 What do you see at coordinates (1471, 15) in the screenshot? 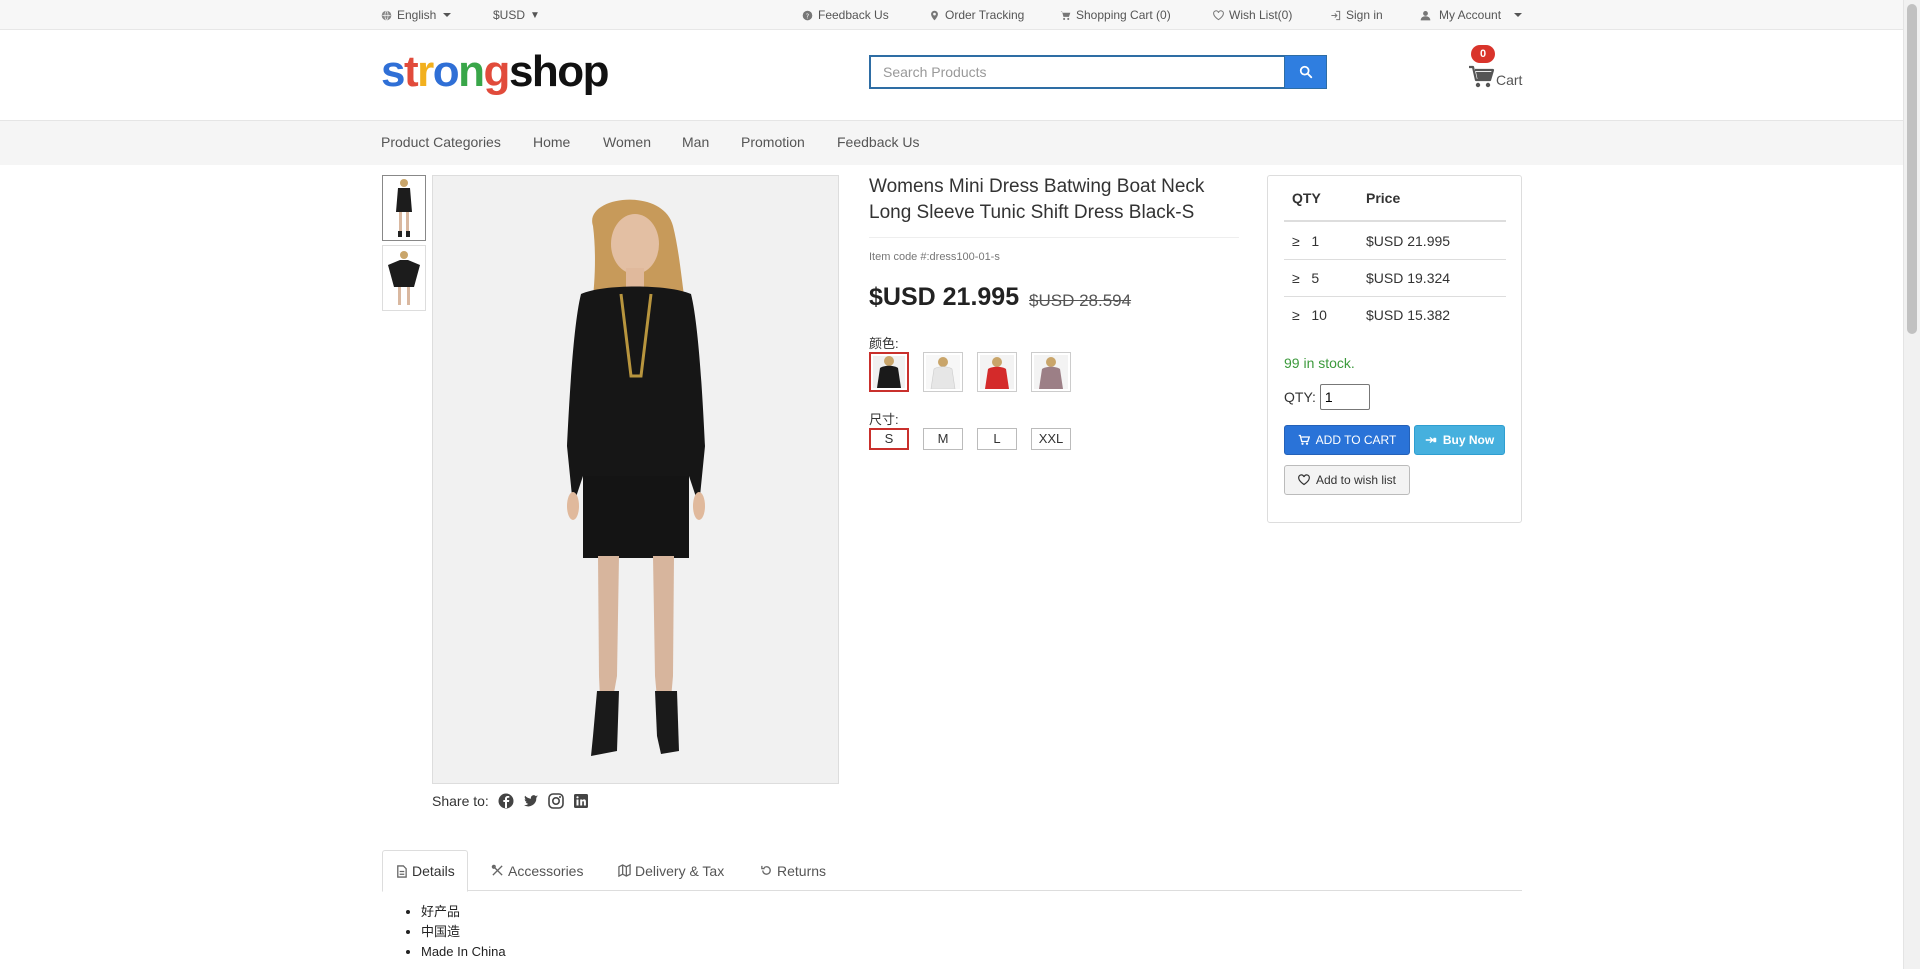
I see `my-account-menu: My Account` at bounding box center [1471, 15].